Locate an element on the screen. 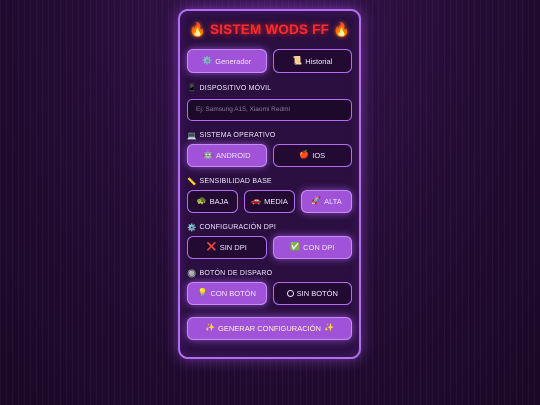 Image resolution: width=540 pixels, height=405 pixels. os-android-button: 🤖 ANDROID is located at coordinates (227, 155).